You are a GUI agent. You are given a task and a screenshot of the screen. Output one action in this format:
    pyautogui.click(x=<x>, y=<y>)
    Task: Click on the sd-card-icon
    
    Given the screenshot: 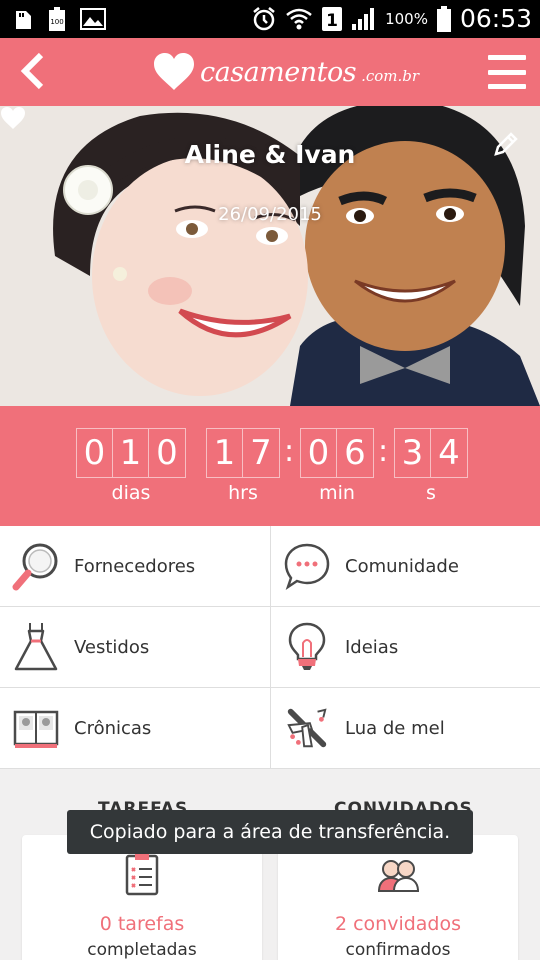 What is the action you would take?
    pyautogui.click(x=23, y=20)
    